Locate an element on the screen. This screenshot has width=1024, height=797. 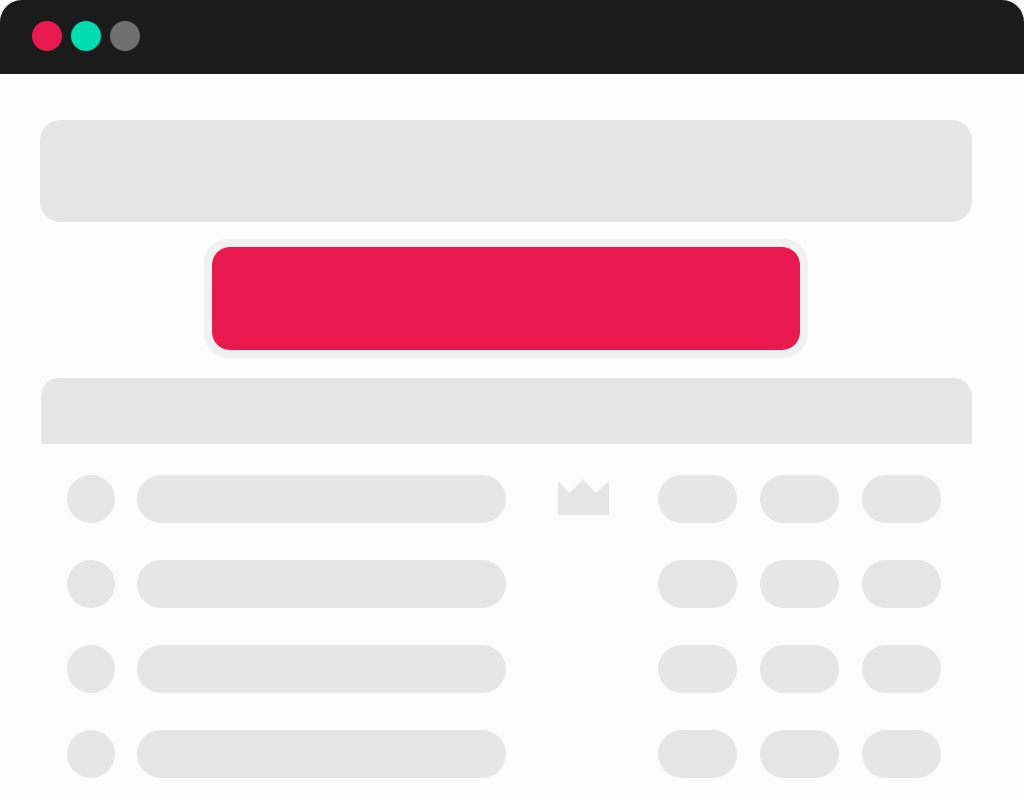
crown-icon is located at coordinates (583, 497).